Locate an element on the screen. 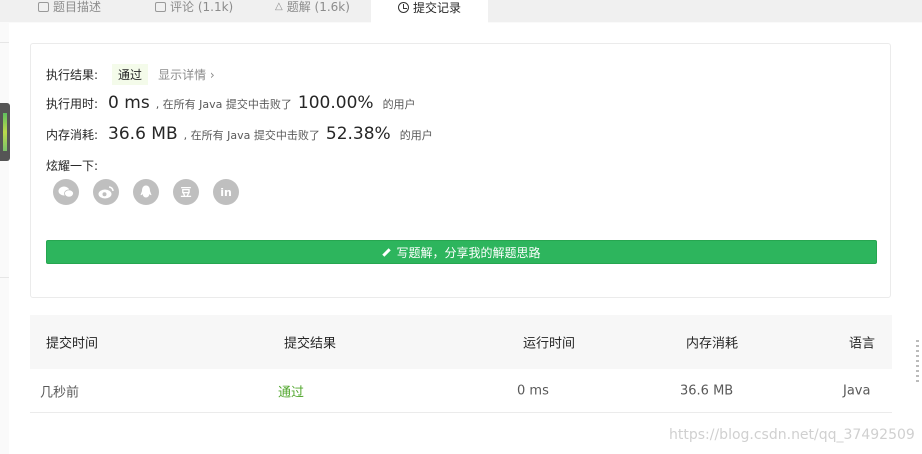 The image size is (922, 454). scrollbar-handle is located at coordinates (917, 361).